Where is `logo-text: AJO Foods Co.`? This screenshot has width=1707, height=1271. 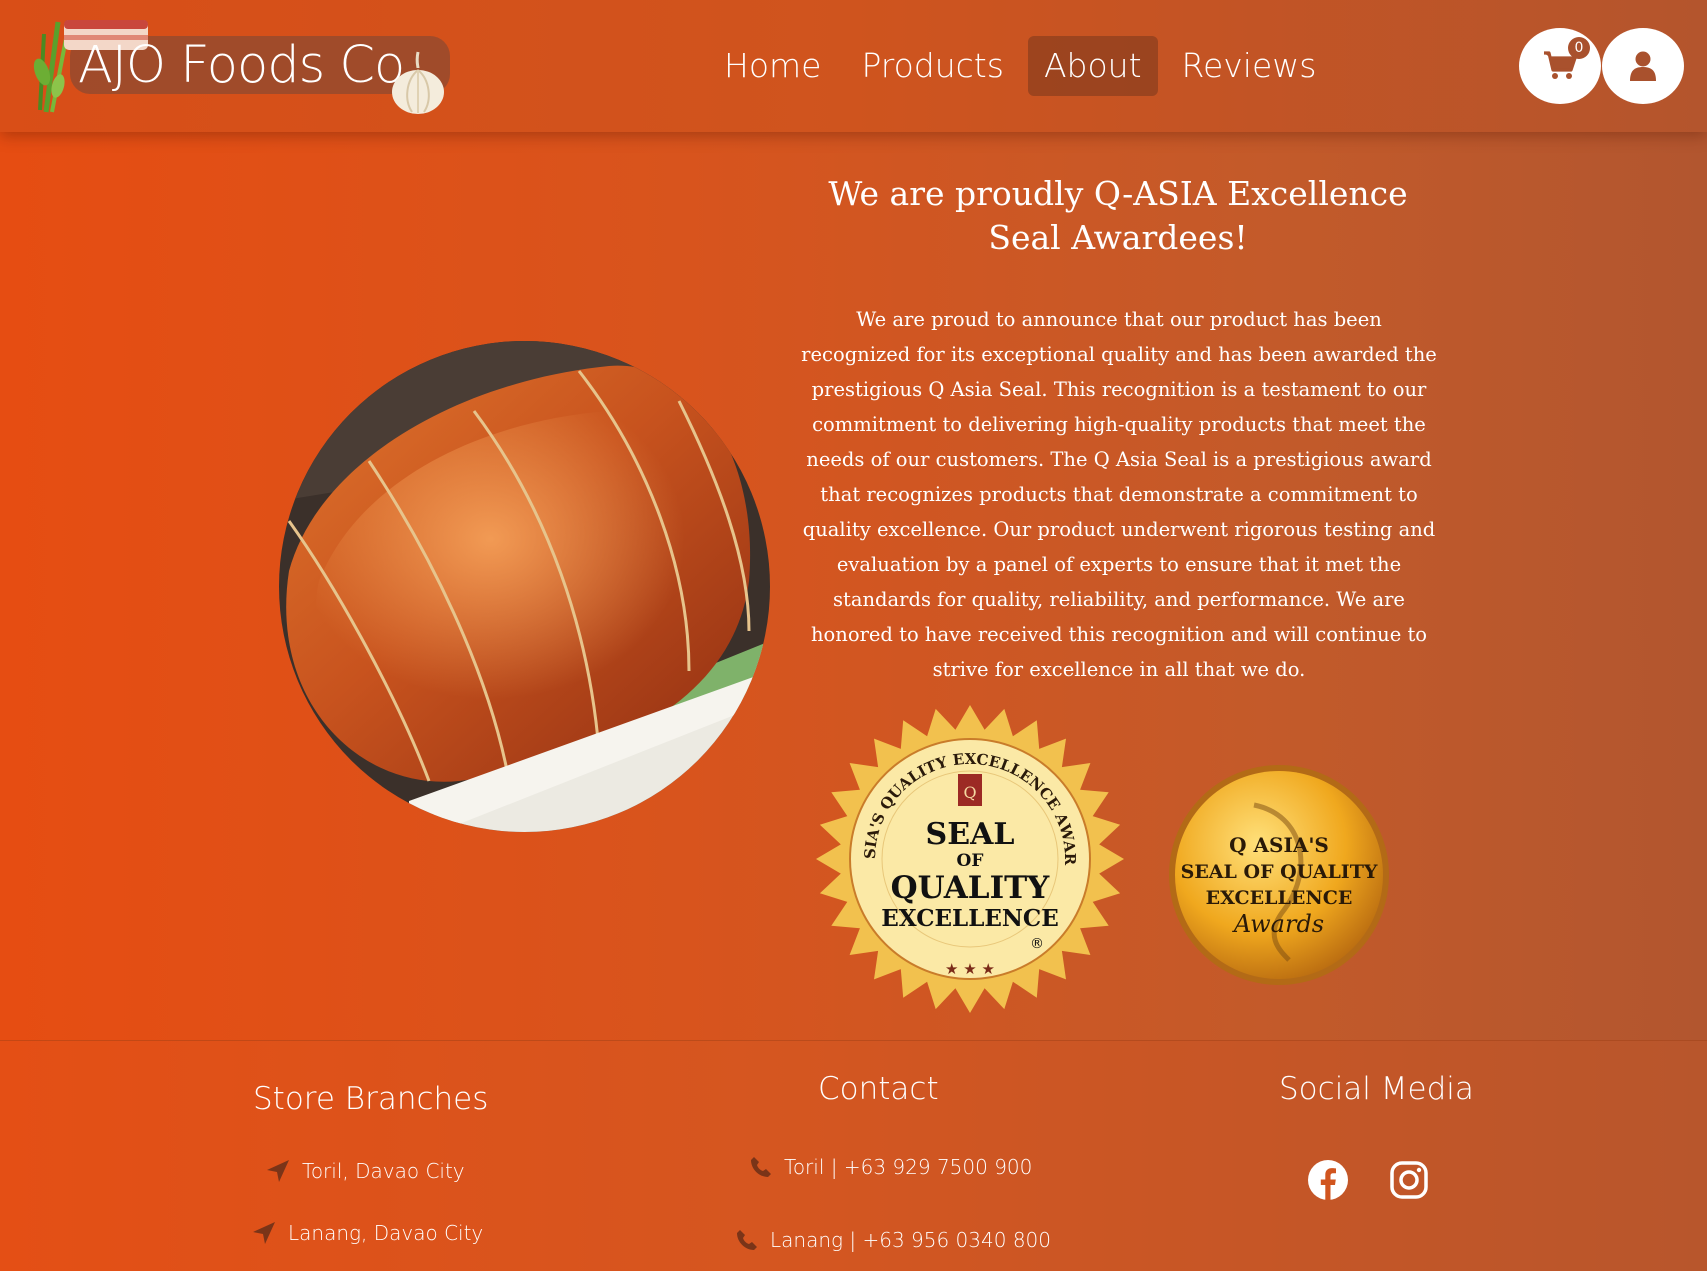 logo-text: AJO Foods Co. is located at coordinates (248, 65).